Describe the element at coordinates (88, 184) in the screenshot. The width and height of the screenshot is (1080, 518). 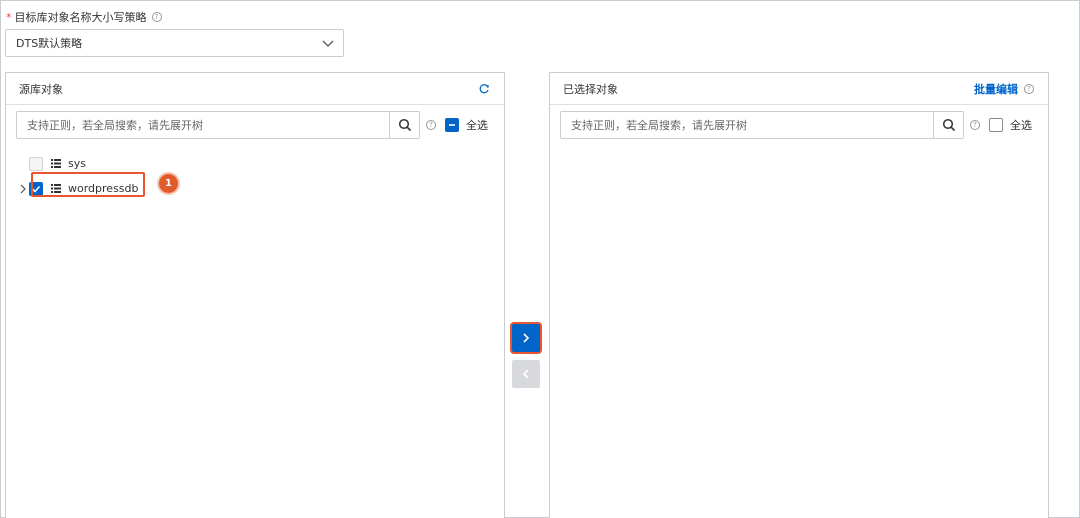
I see `step1-highlight` at that location.